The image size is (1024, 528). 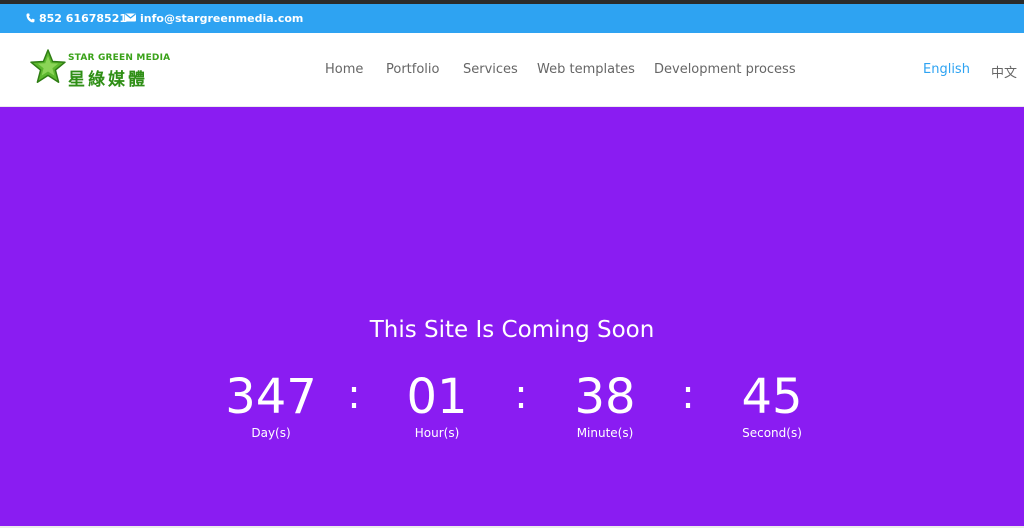 What do you see at coordinates (412, 69) in the screenshot?
I see `nav-item-portfolio: Portfolio` at bounding box center [412, 69].